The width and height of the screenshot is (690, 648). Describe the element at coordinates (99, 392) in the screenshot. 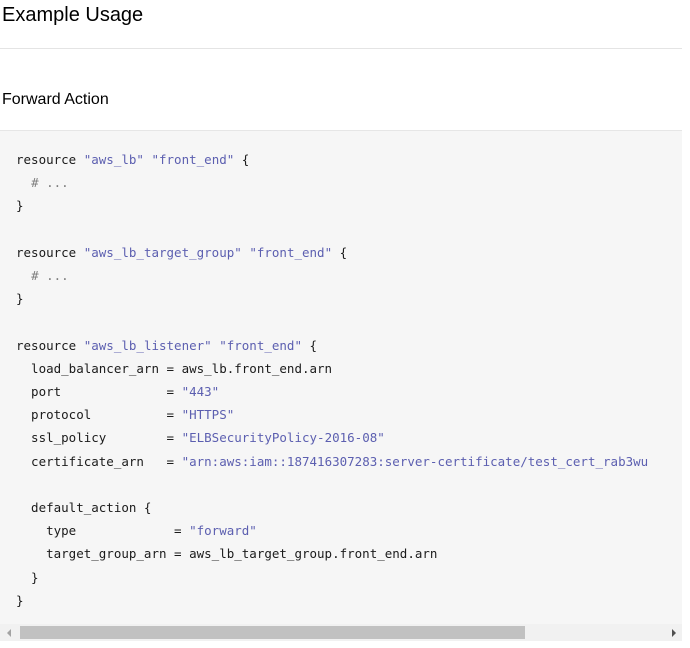

I see `code-text: port =` at that location.